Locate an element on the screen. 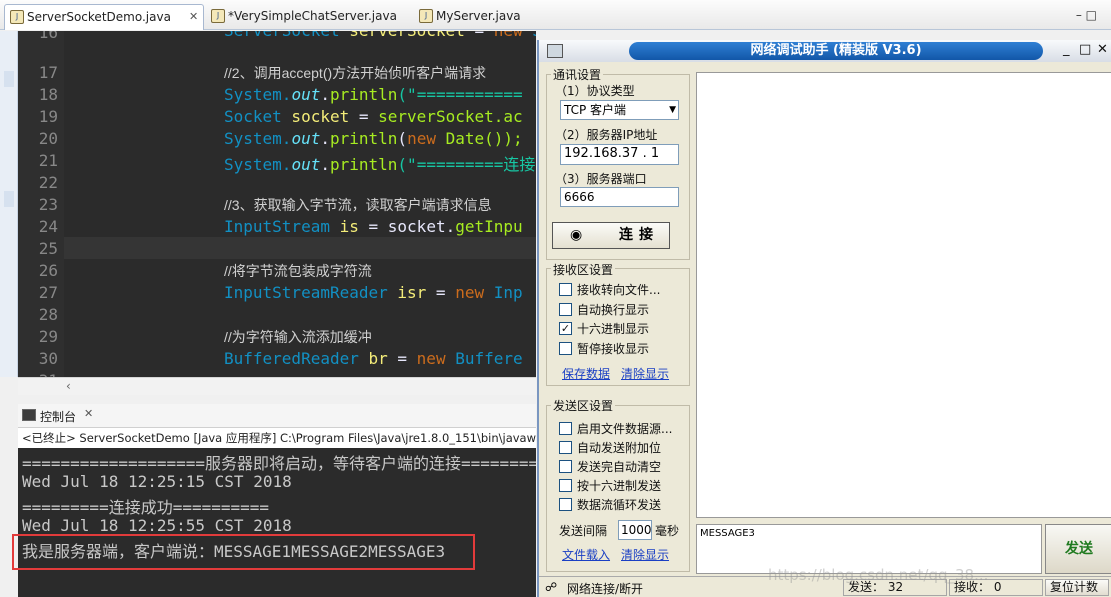  line-number: 26 is located at coordinates (48, 270).